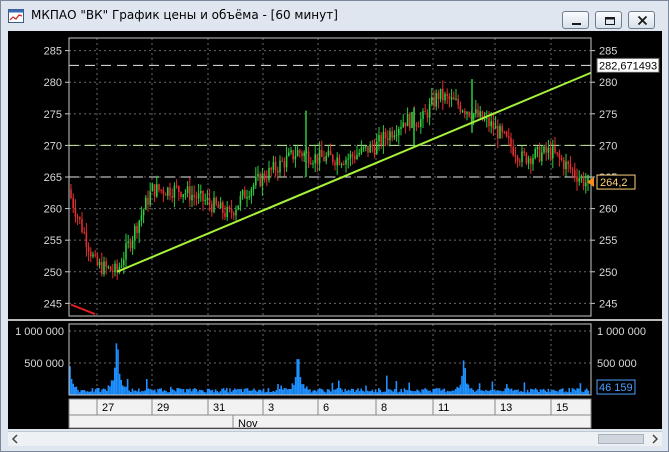 The height and width of the screenshot is (452, 669). What do you see at coordinates (39, 332) in the screenshot?
I see `volume-tick-label-left: 1 000 000` at bounding box center [39, 332].